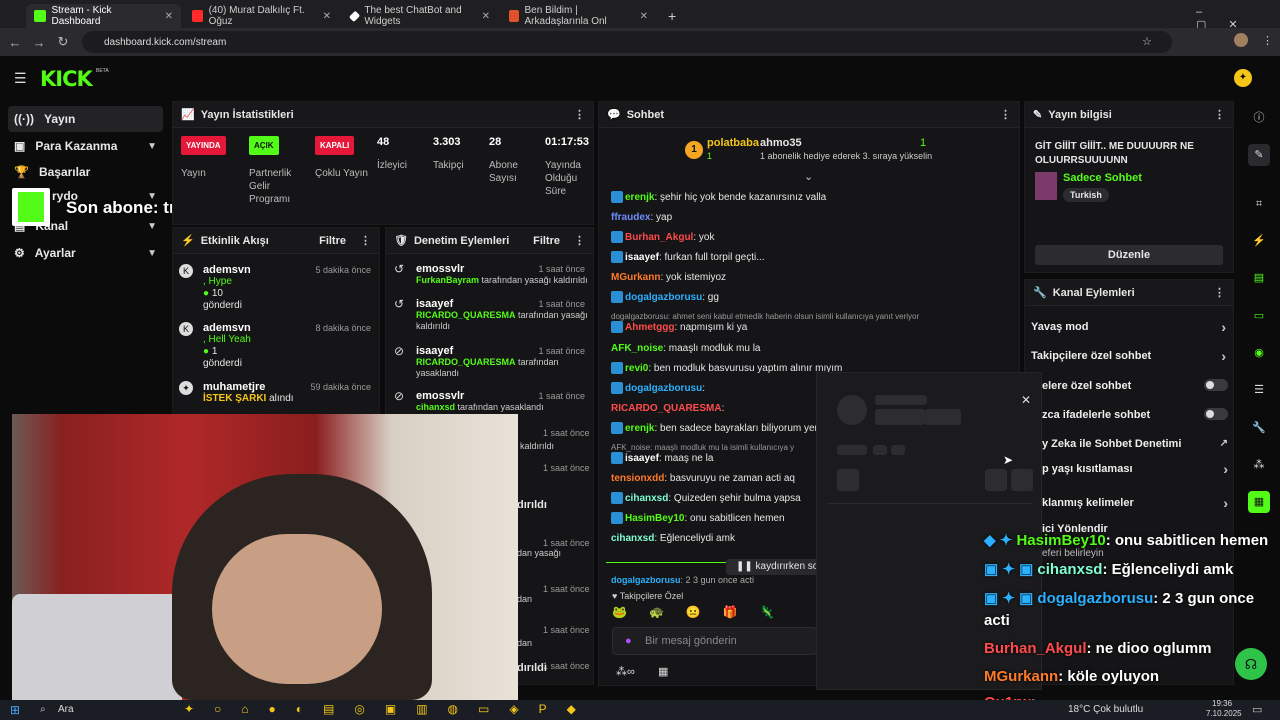 Image resolution: width=1280 pixels, height=720 pixels. I want to click on tab-kick-dashboard: Stream - Kick Dashboard ✕, so click(103, 16).